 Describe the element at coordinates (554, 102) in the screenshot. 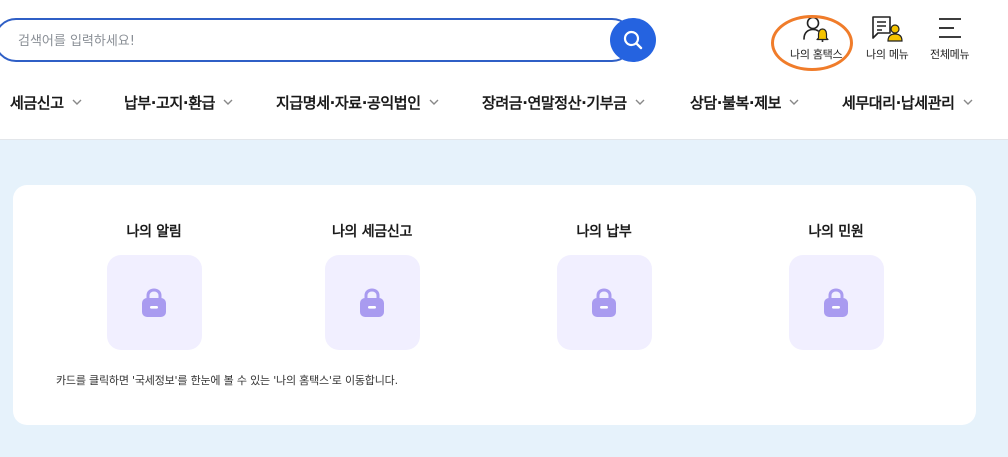

I see `nav-item-label: 장려금·연말정산·기부금` at that location.